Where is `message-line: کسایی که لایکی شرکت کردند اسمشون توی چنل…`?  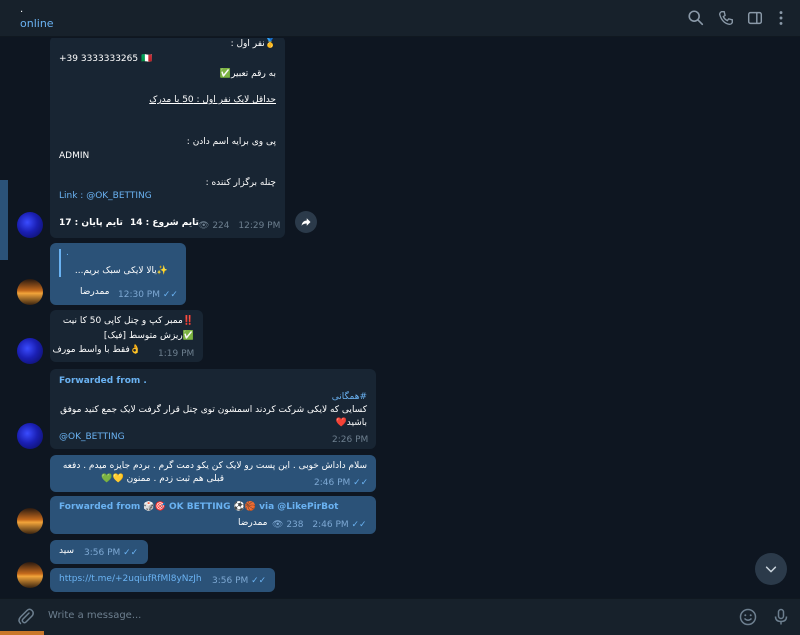
message-line: کسایی که لایکی شرکت کردند اسمشون توی چنل… is located at coordinates (213, 410).